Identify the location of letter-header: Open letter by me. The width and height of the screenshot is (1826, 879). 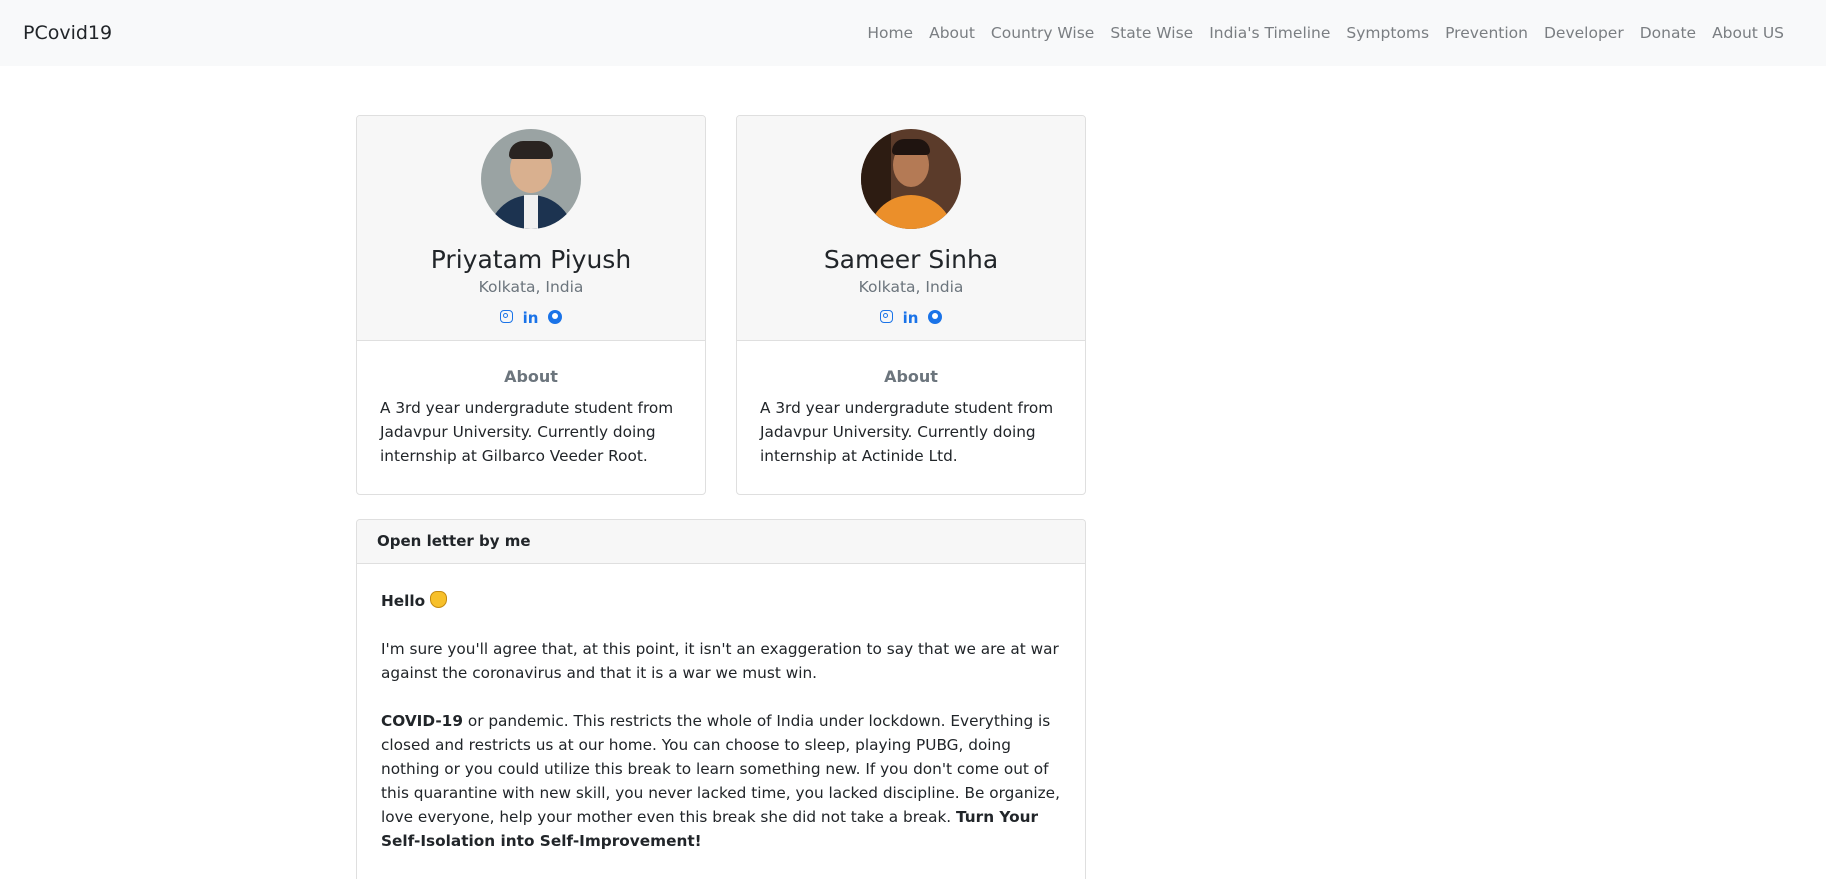
(721, 542).